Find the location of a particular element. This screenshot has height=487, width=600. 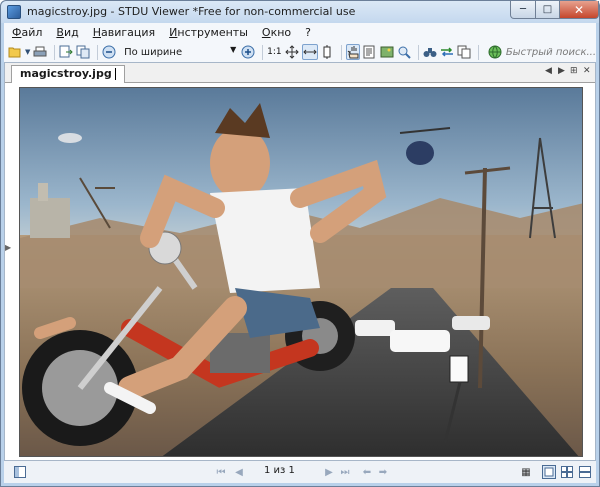

tab-magicstroy: magicstroy.jpg is located at coordinates (68, 74).